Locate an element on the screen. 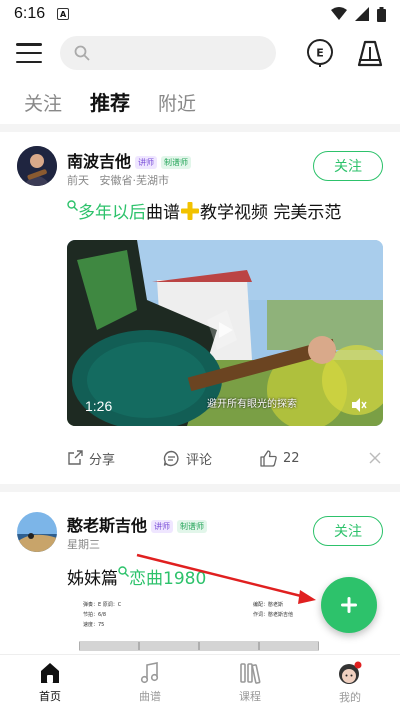 This screenshot has height=711, width=400. metronome-icon is located at coordinates (370, 53).